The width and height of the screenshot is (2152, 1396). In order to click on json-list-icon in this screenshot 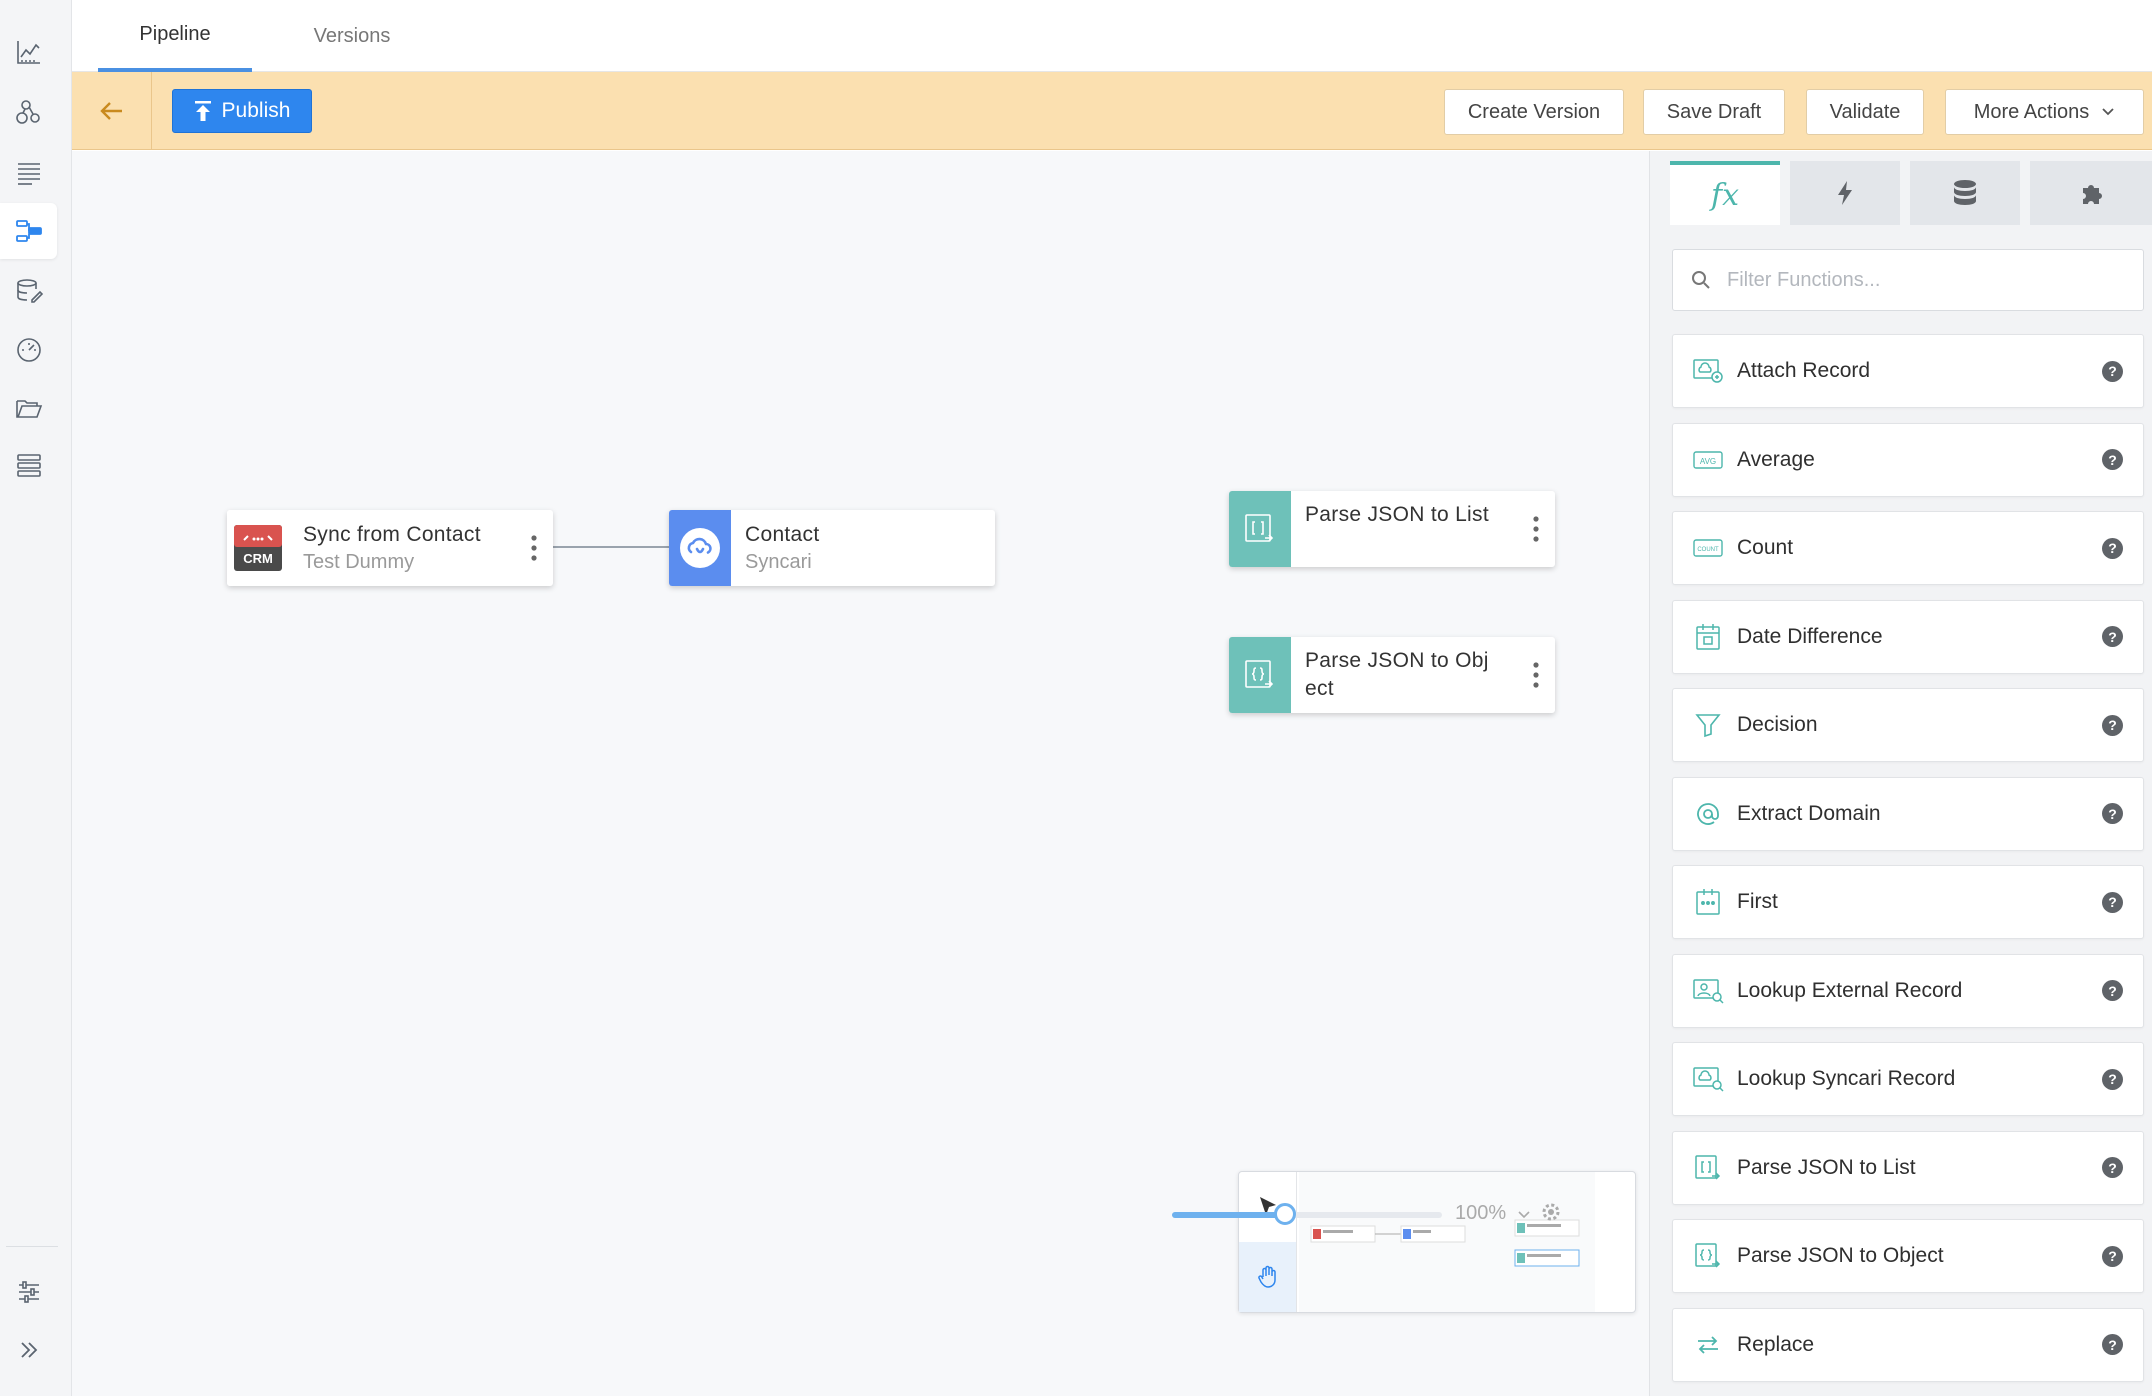, I will do `click(1259, 528)`.